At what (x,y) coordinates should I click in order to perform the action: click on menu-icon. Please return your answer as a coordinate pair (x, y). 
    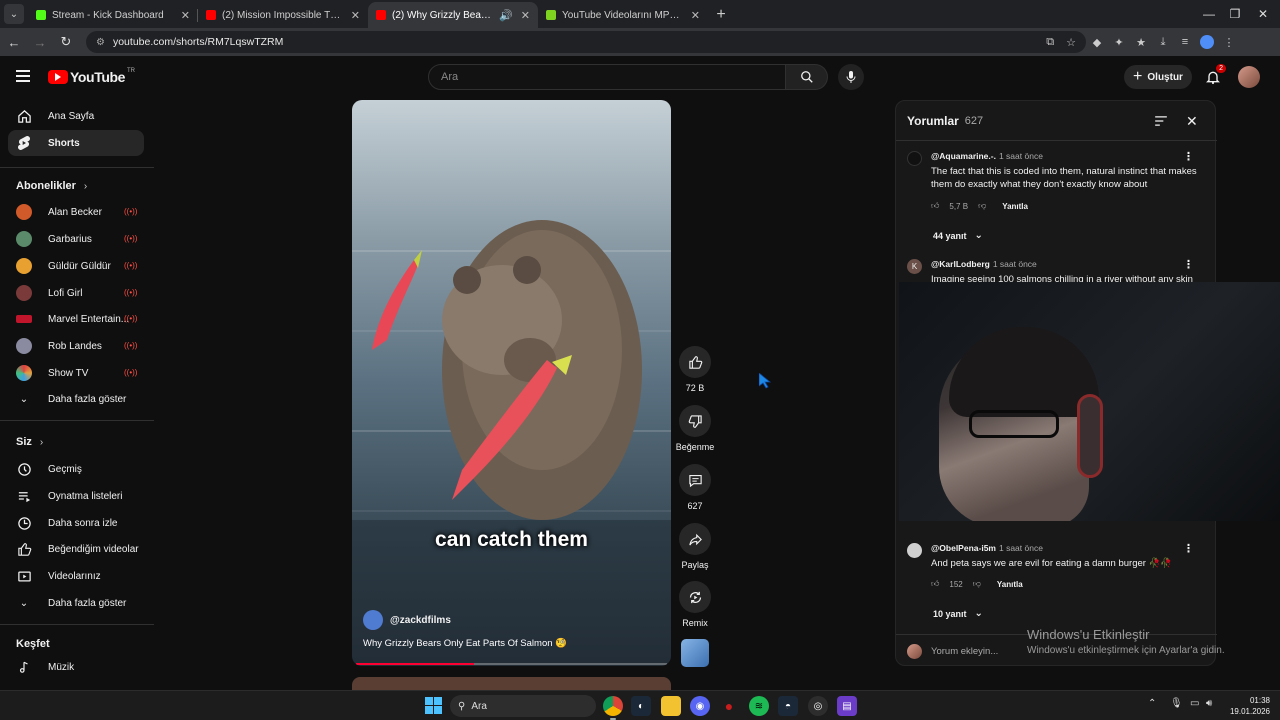
    Looking at the image, I should click on (23, 76).